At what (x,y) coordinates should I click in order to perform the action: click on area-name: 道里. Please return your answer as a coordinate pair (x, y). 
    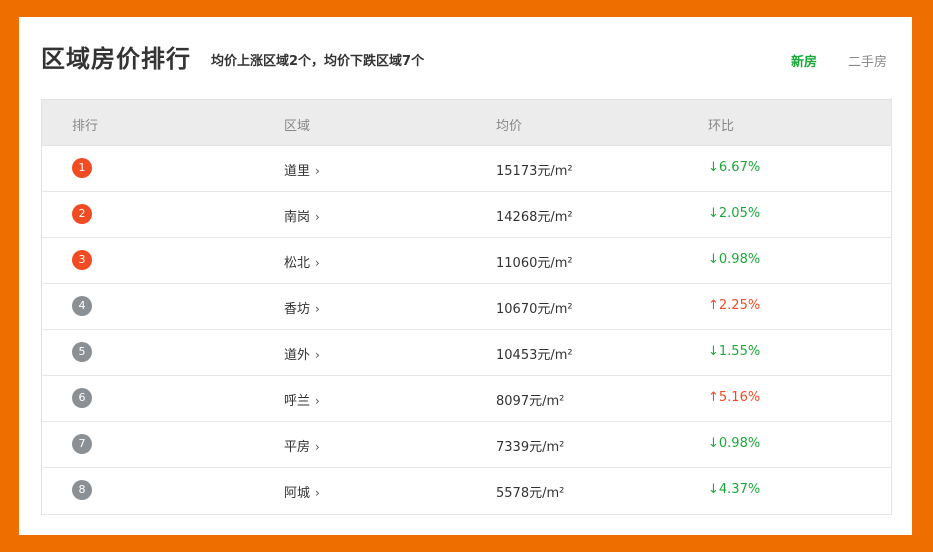
    Looking at the image, I should click on (297, 171).